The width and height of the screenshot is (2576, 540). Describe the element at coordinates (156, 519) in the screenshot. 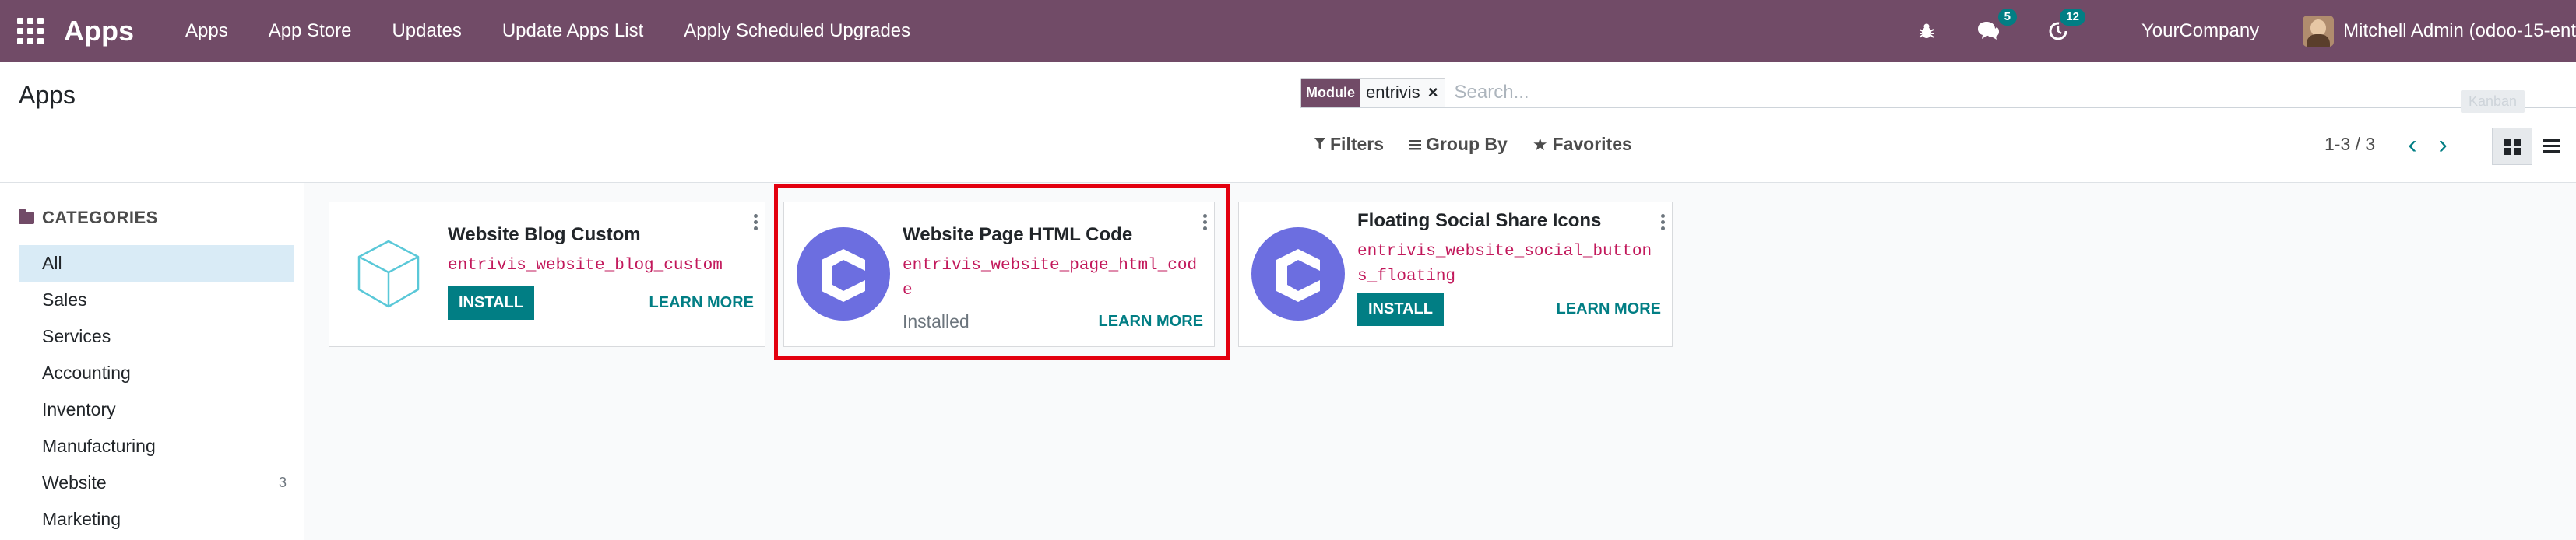

I see `category-item-marketing: Marketing` at that location.